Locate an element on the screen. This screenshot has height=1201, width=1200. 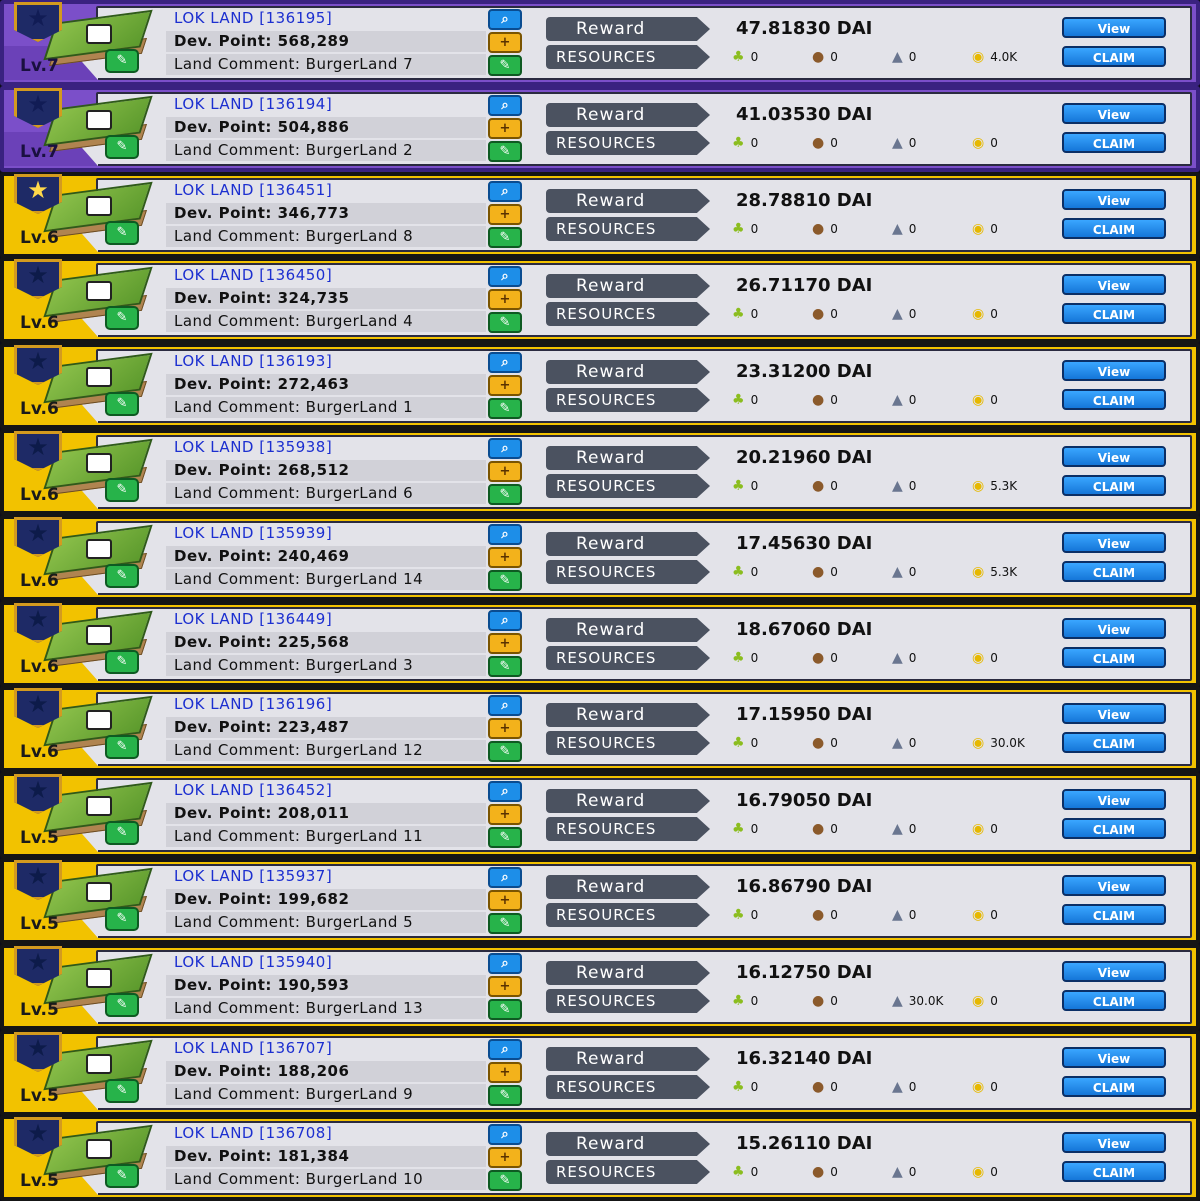
resources-row: ♣ 0 ● 0 ▲ 0 ◉ 0 is located at coordinates (892, 829).